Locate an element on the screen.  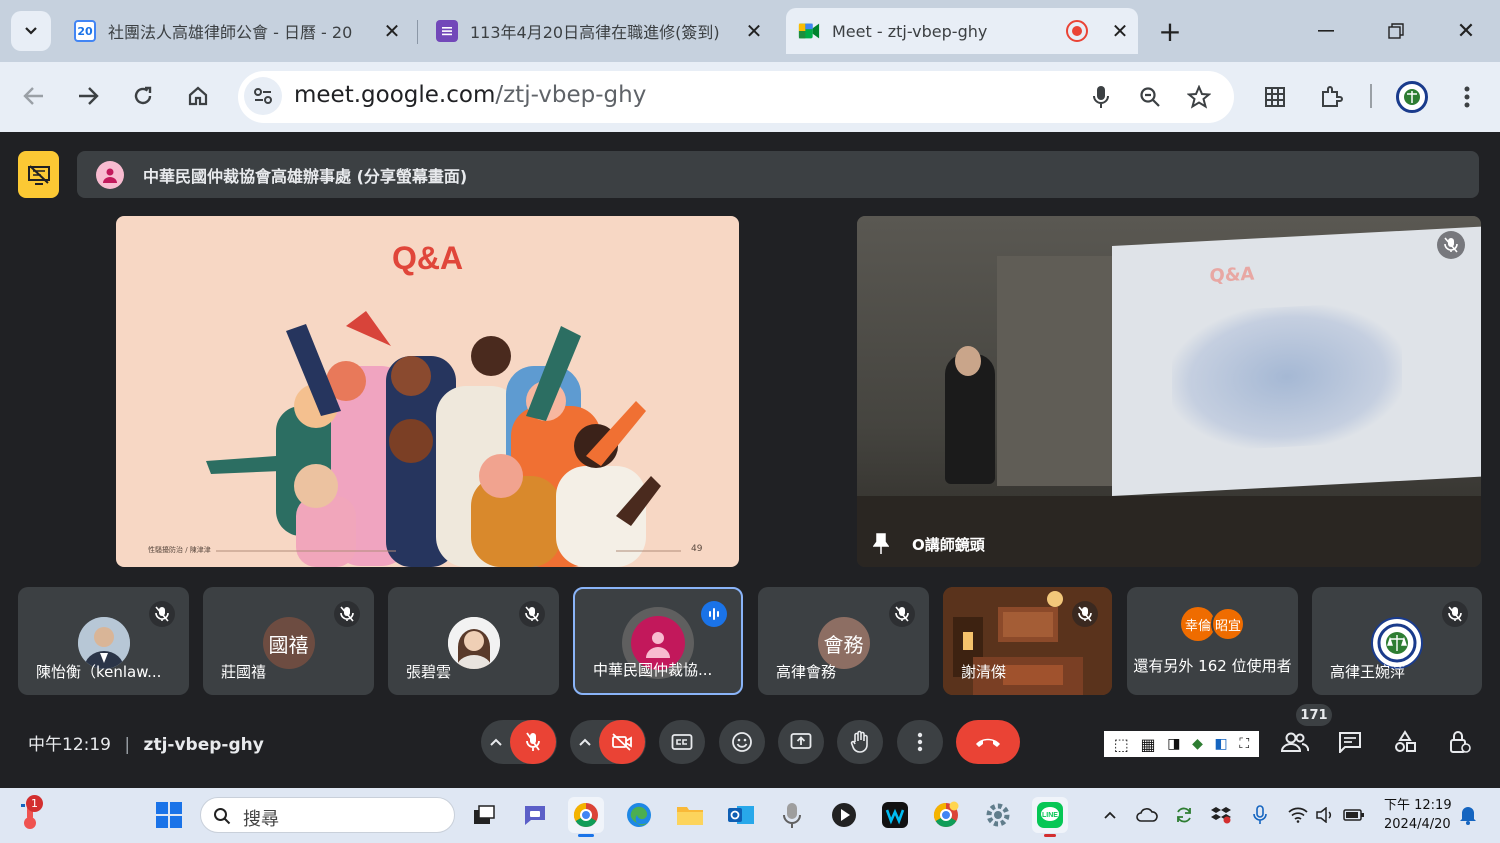
taskbar-line: LINE is located at coordinates (1050, 815).